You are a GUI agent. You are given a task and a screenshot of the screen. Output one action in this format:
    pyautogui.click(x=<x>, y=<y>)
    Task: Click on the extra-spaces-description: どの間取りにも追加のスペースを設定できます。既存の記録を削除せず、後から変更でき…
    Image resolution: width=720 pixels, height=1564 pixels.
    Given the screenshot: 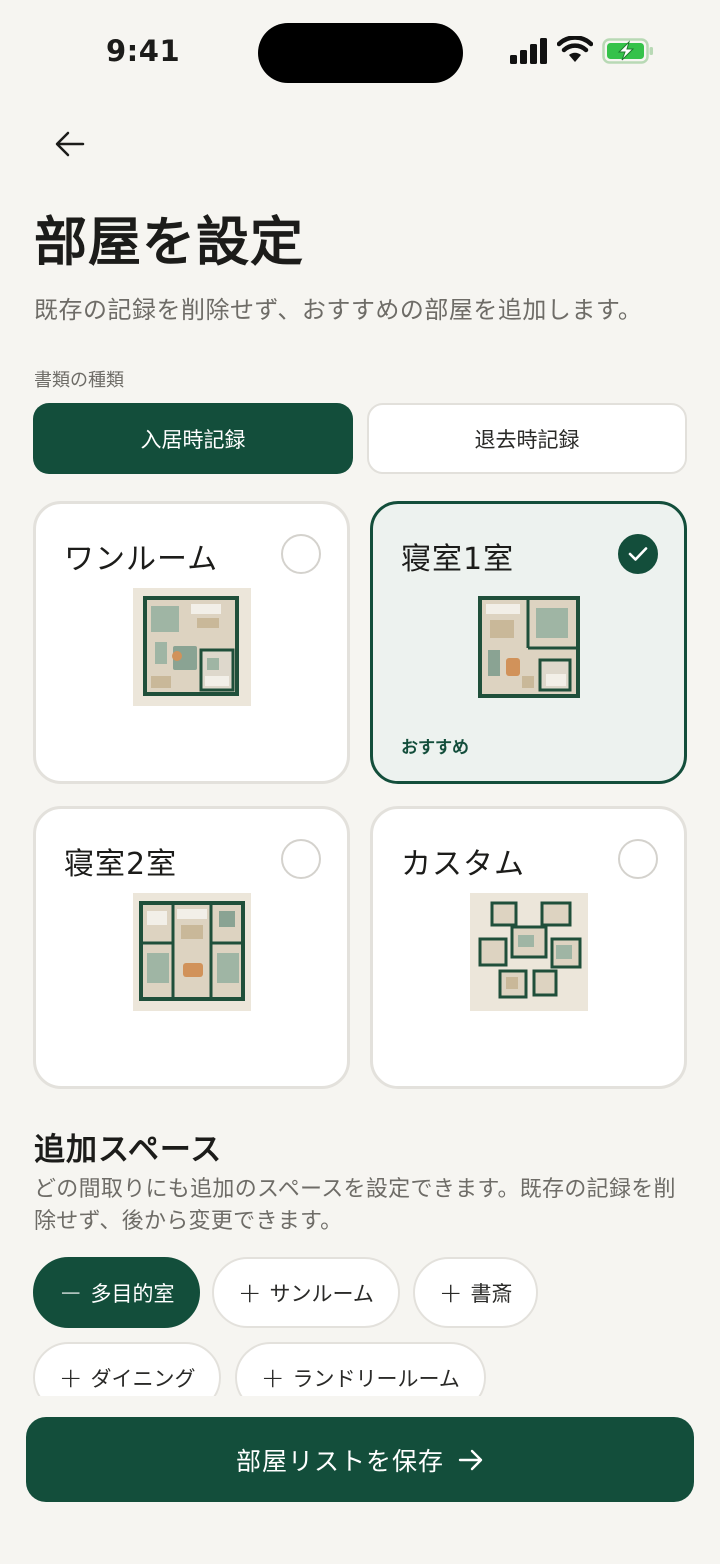 What is the action you would take?
    pyautogui.click(x=355, y=1205)
    